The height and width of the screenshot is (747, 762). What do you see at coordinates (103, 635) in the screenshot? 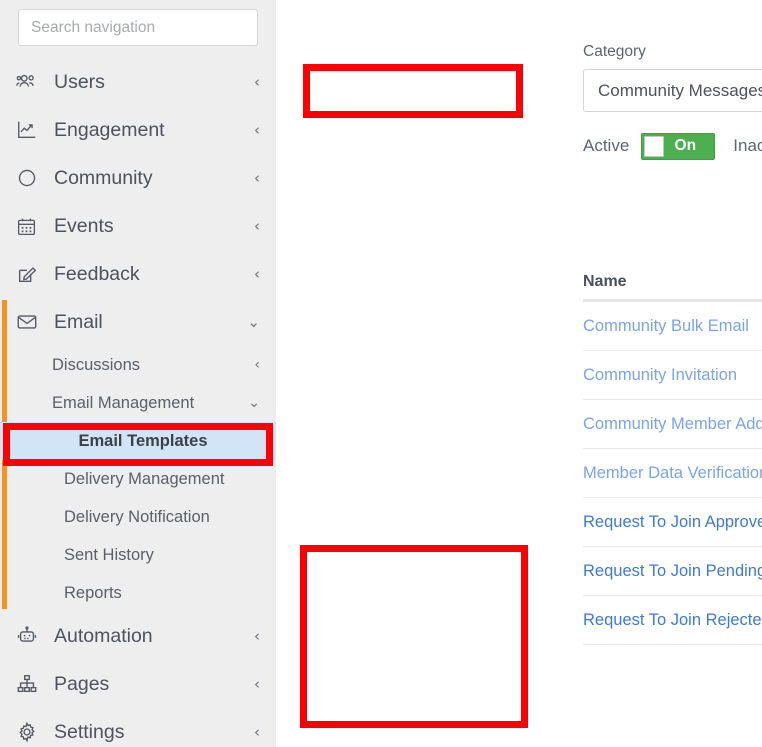
I see `sidebar-item-label: Automation` at bounding box center [103, 635].